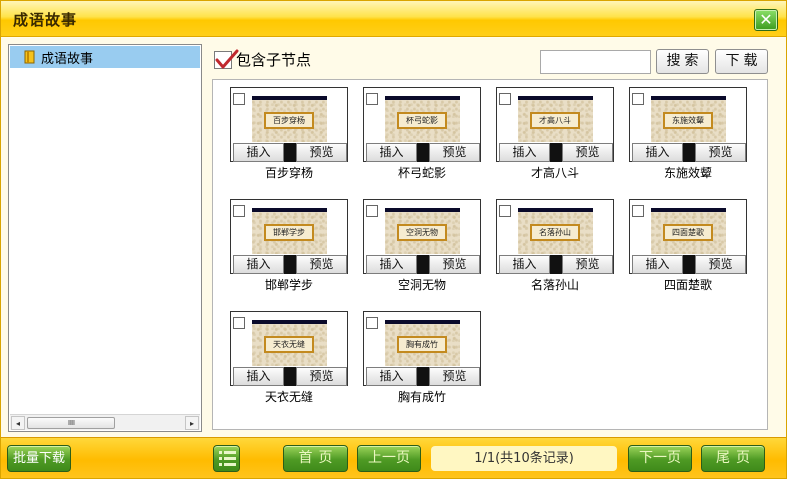  Describe the element at coordinates (288, 285) in the screenshot. I see `card-title: 邯郸学步` at that location.